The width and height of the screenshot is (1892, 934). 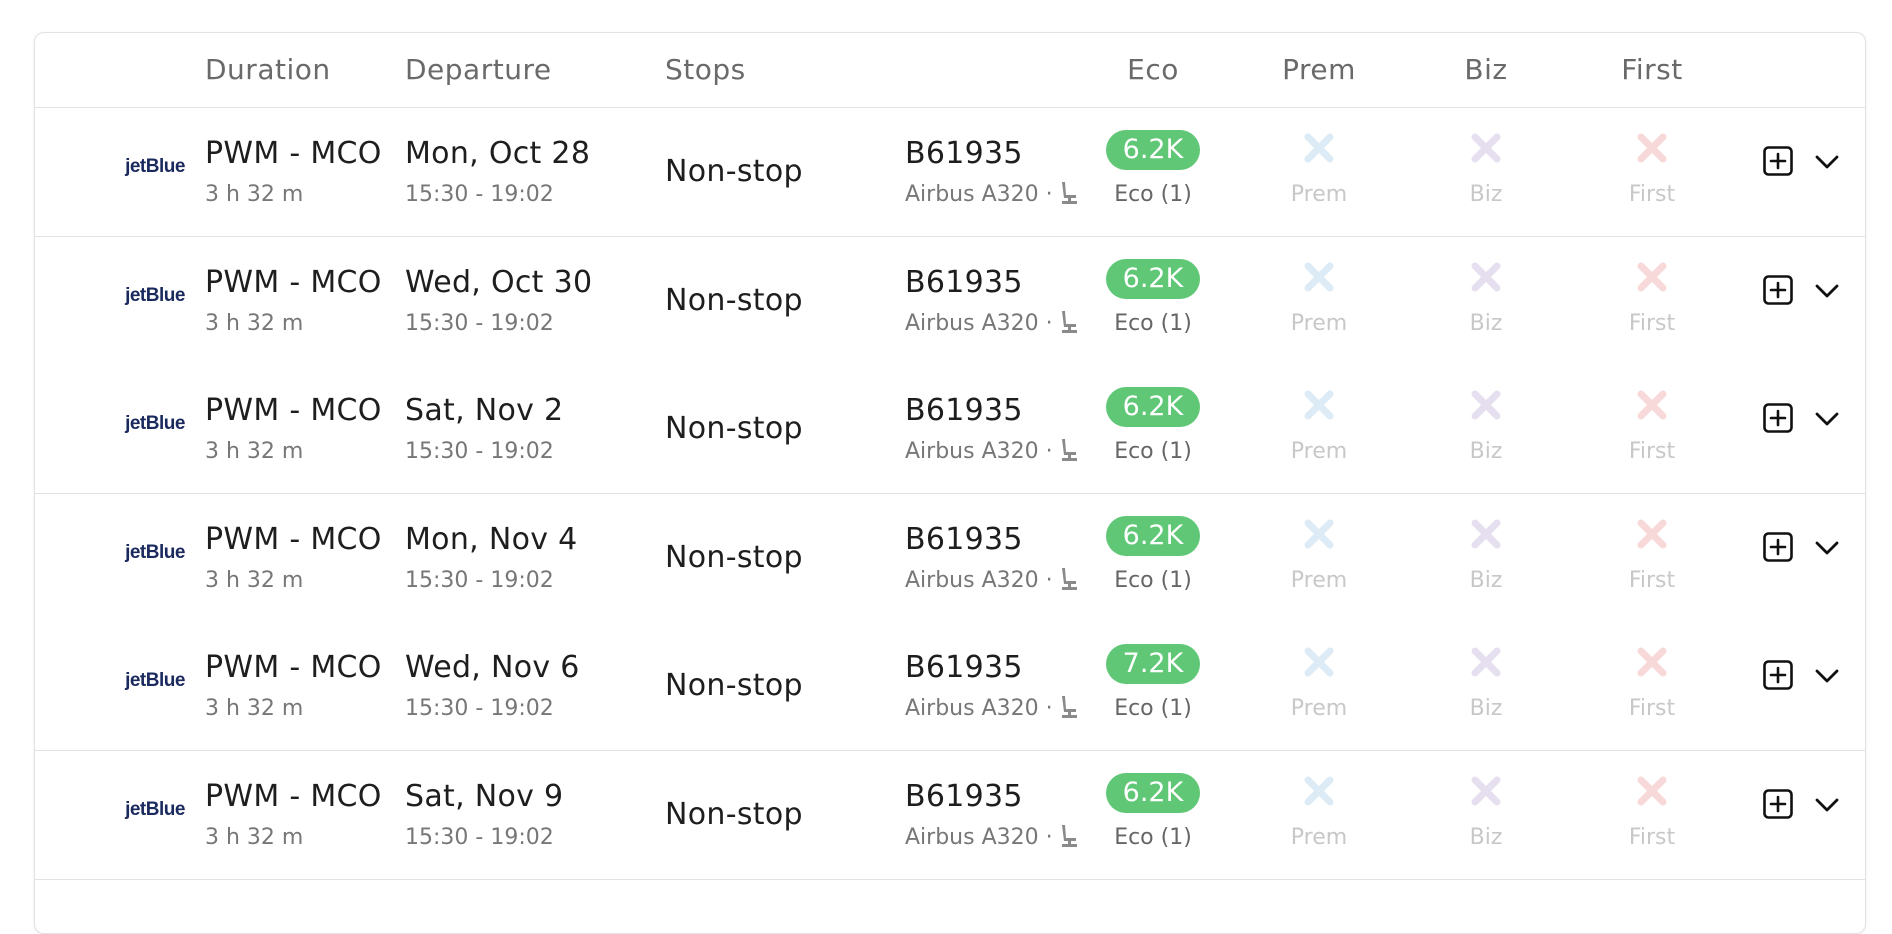 What do you see at coordinates (1319, 70) in the screenshot?
I see `header-prem: Prem` at bounding box center [1319, 70].